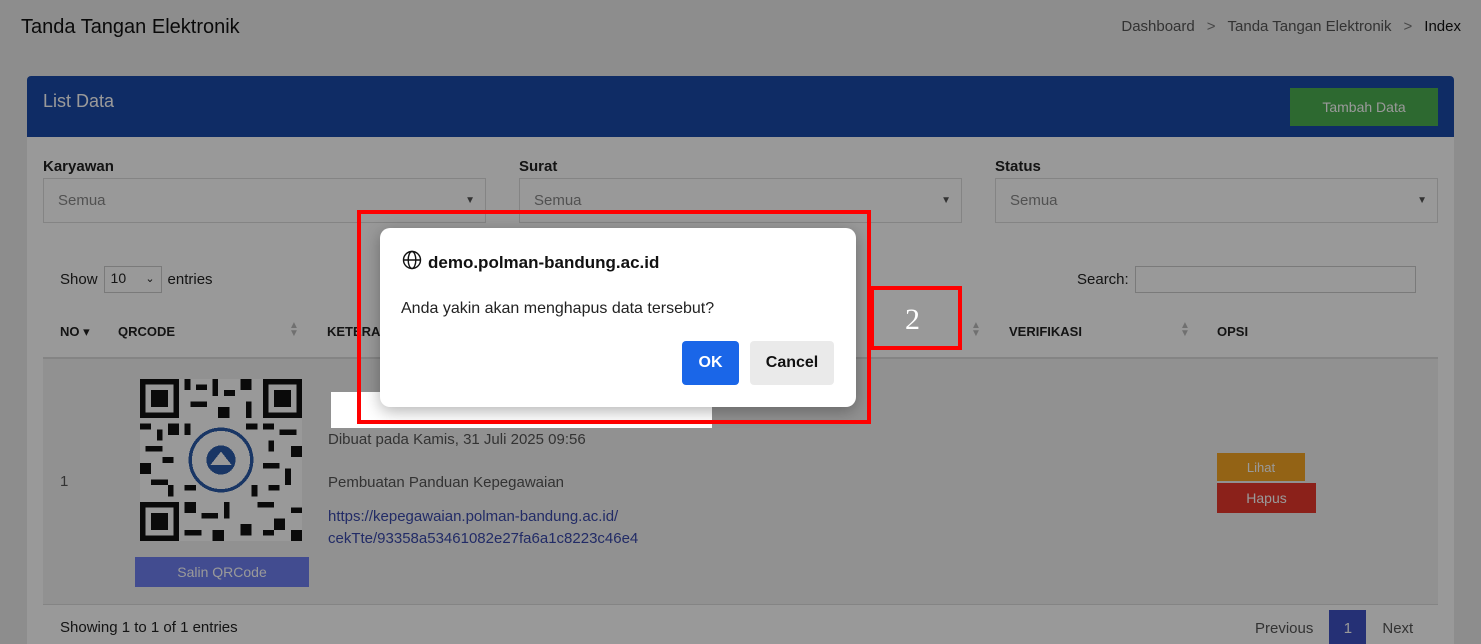 Image resolution: width=1481 pixels, height=644 pixels. I want to click on annotation-label: 2, so click(912, 319).